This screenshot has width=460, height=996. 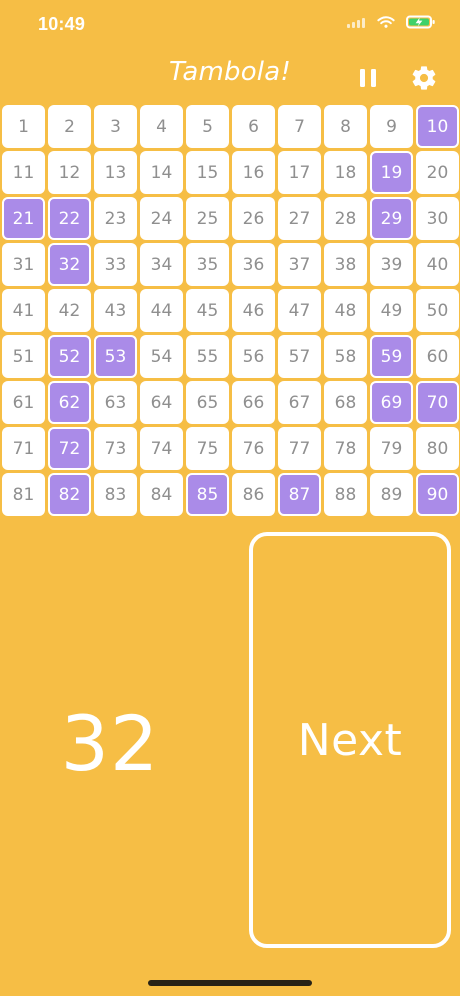 I want to click on number-tile: 34, so click(x=161, y=264).